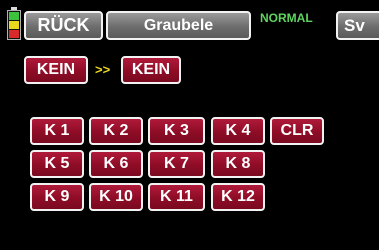 This screenshot has height=250, width=379. I want to click on channel-k8-button: K 8, so click(238, 164).